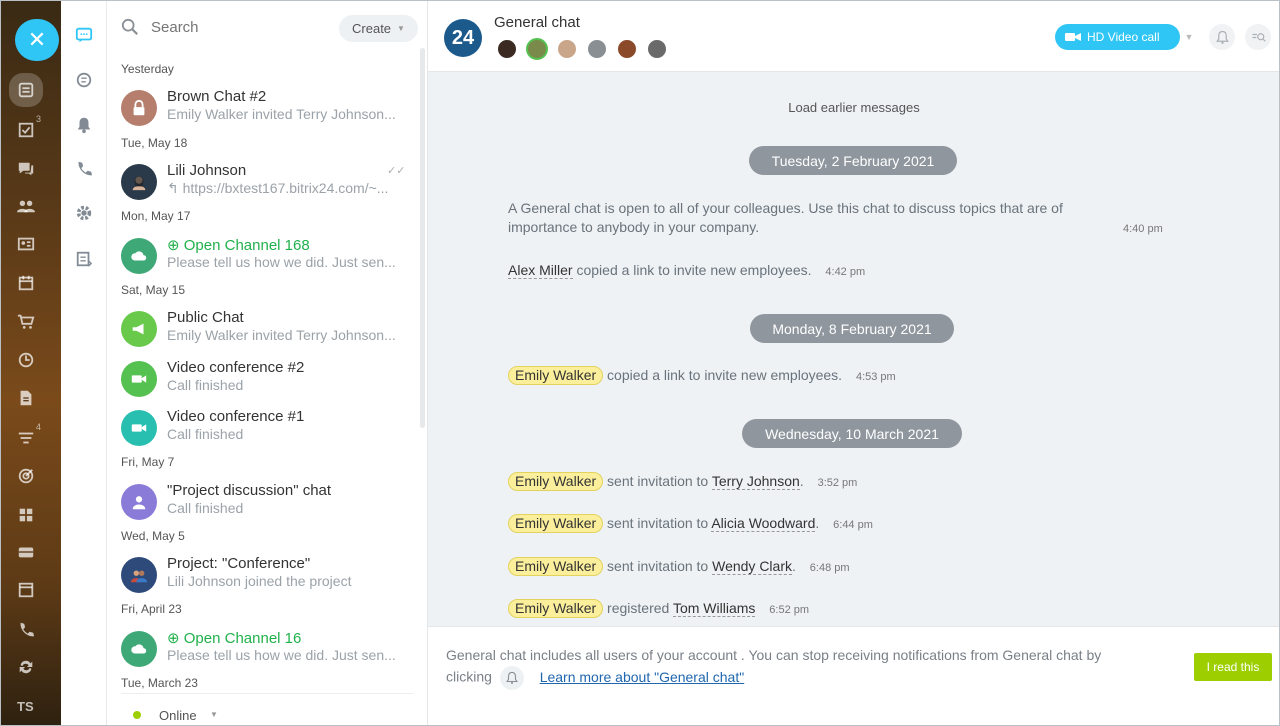 This screenshot has width=1280, height=726. Describe the element at coordinates (217, 96) in the screenshot. I see `recent-item-title: Brown Chat #2` at that location.